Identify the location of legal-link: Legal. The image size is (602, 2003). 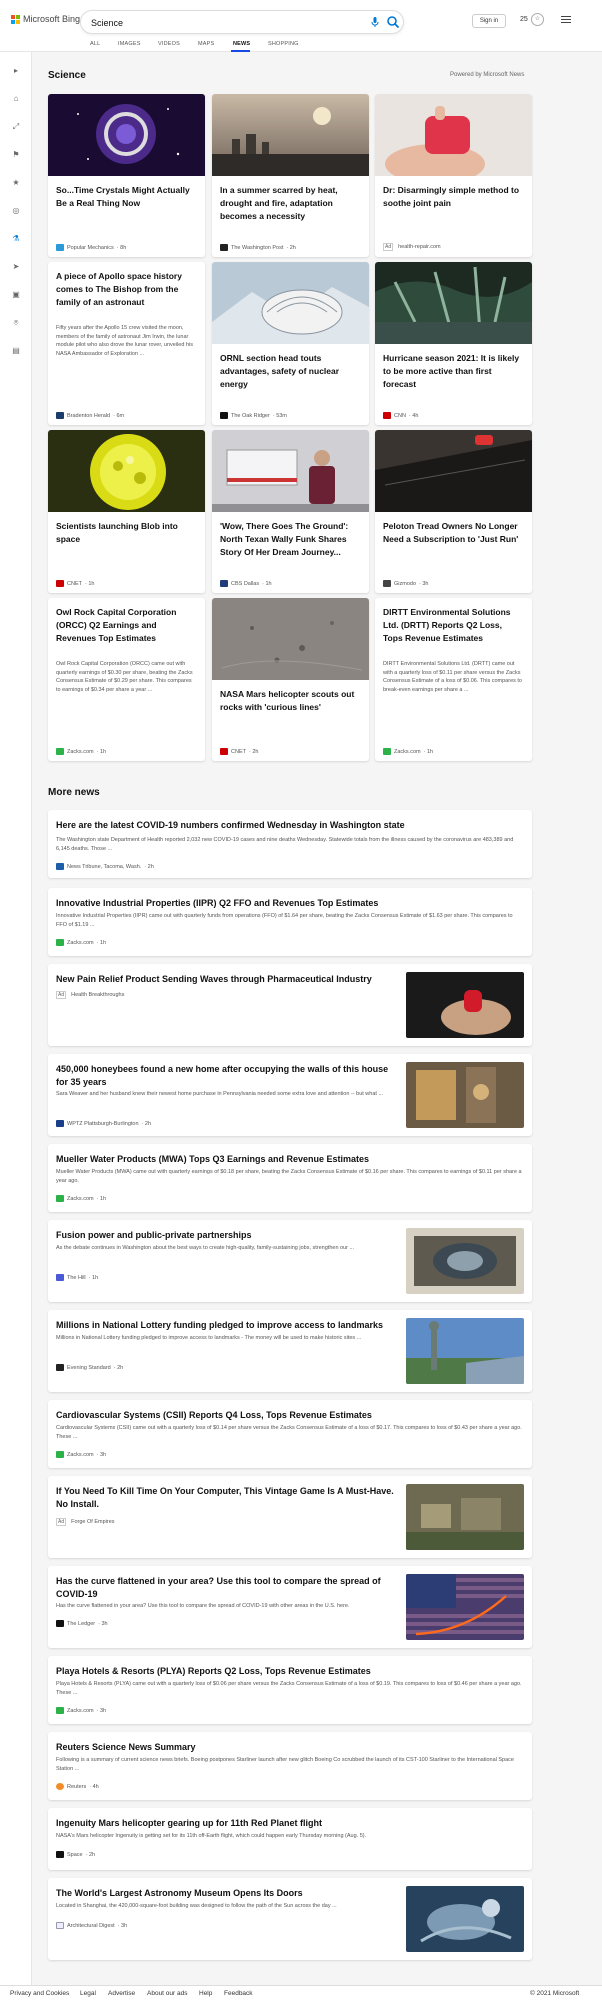
(88, 1993).